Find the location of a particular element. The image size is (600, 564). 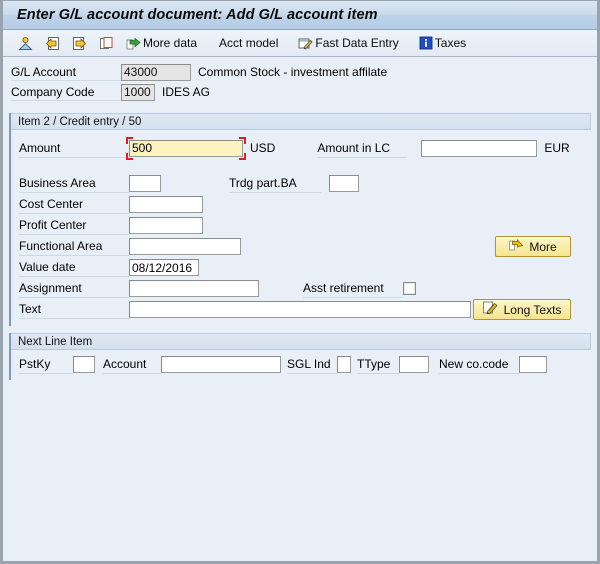

amount-label: Amount is located at coordinates (74, 148).